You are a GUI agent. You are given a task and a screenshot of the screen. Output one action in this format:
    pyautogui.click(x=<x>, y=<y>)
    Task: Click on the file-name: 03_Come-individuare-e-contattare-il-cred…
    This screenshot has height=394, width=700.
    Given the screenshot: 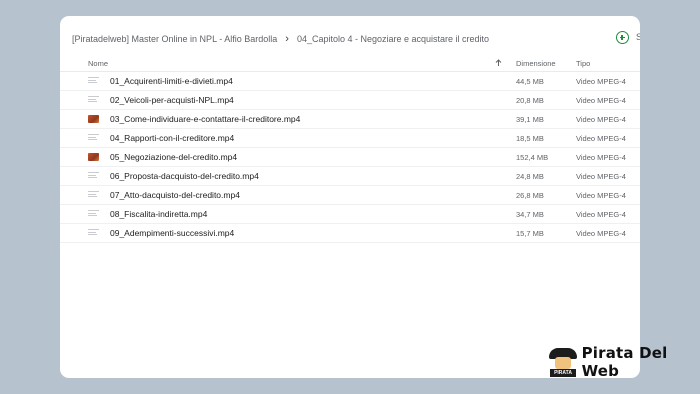 What is the action you would take?
    pyautogui.click(x=205, y=119)
    